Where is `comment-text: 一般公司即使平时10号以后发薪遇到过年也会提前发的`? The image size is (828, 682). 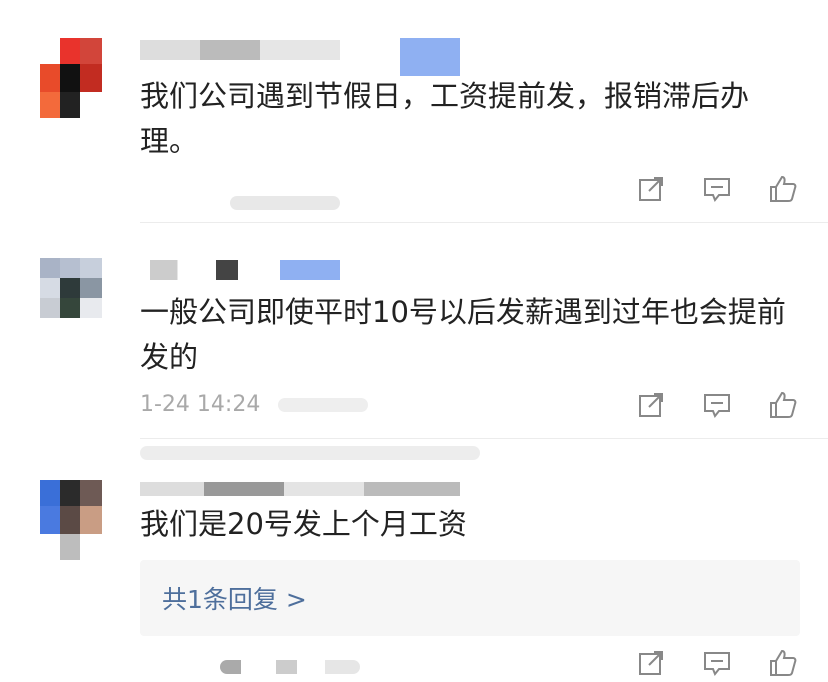
comment-text: 一般公司即使平时10号以后发薪遇到过年也会提前发的 is located at coordinates (463, 334).